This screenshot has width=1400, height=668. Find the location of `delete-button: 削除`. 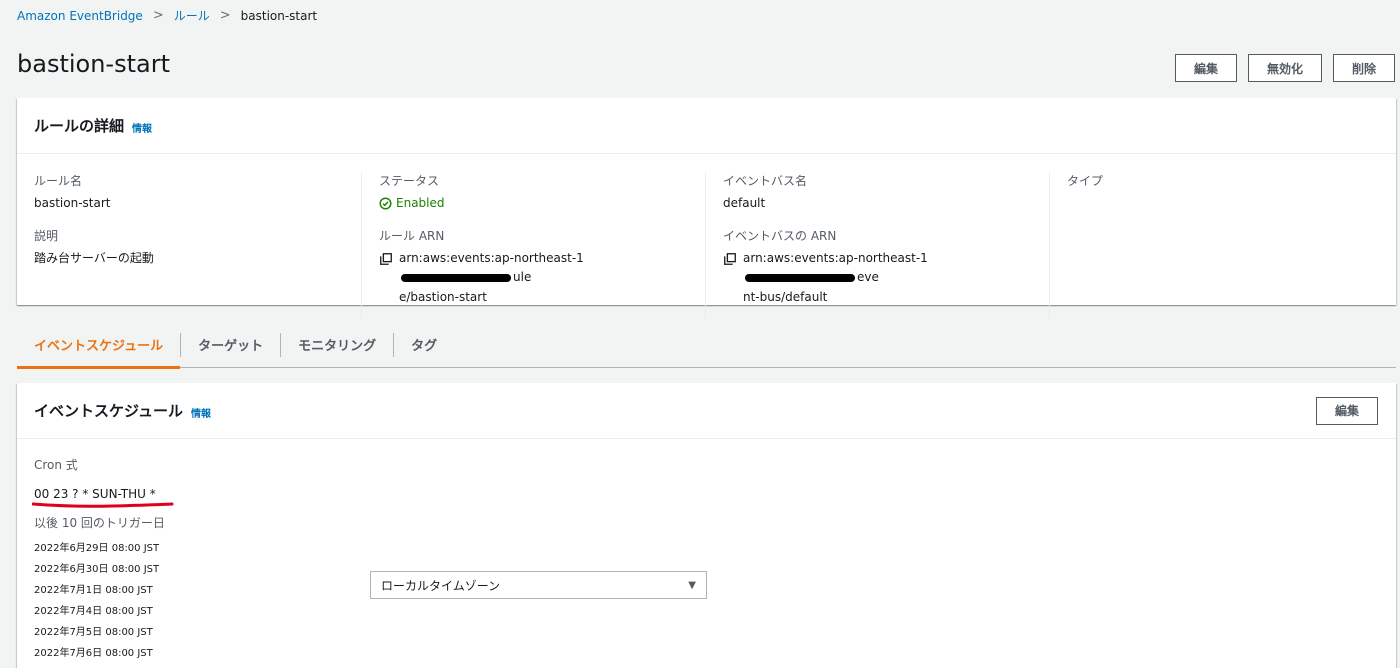

delete-button: 削除 is located at coordinates (1363, 68).